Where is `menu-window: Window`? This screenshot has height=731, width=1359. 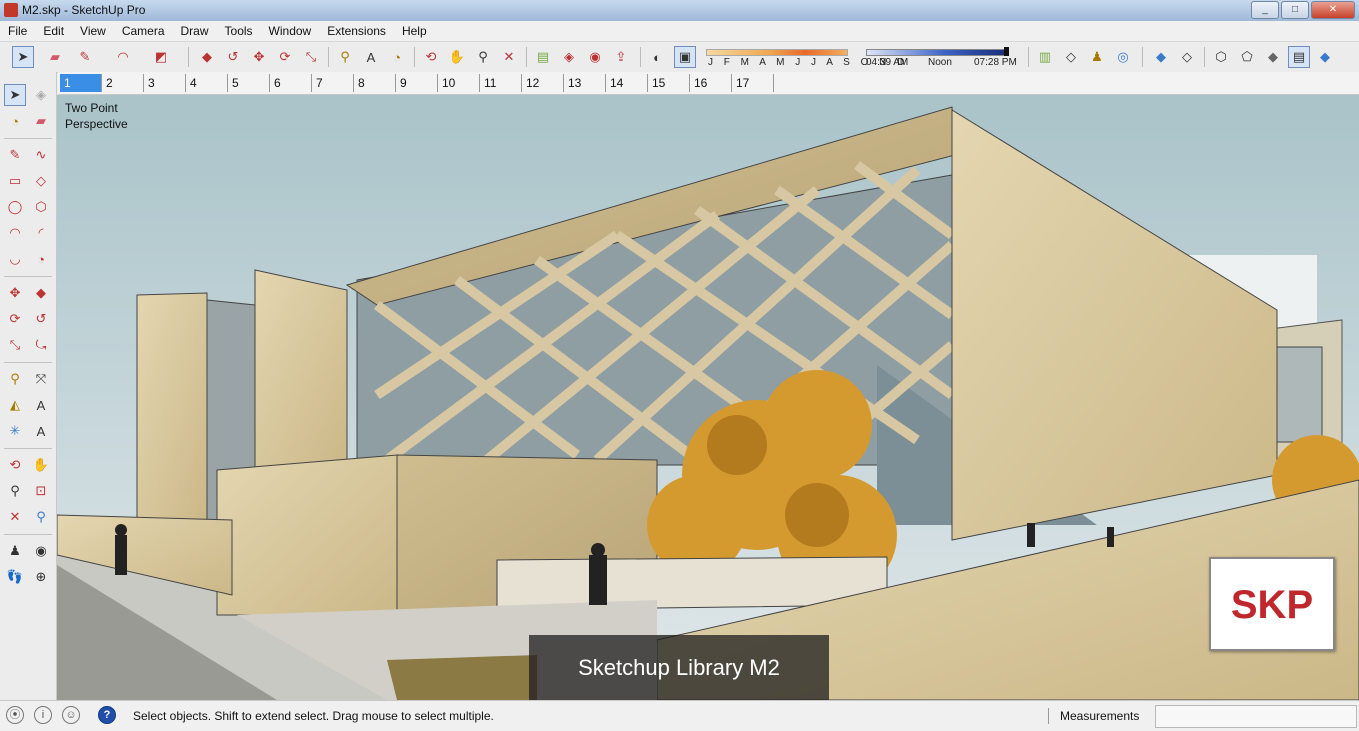
menu-window: Window is located at coordinates (290, 31).